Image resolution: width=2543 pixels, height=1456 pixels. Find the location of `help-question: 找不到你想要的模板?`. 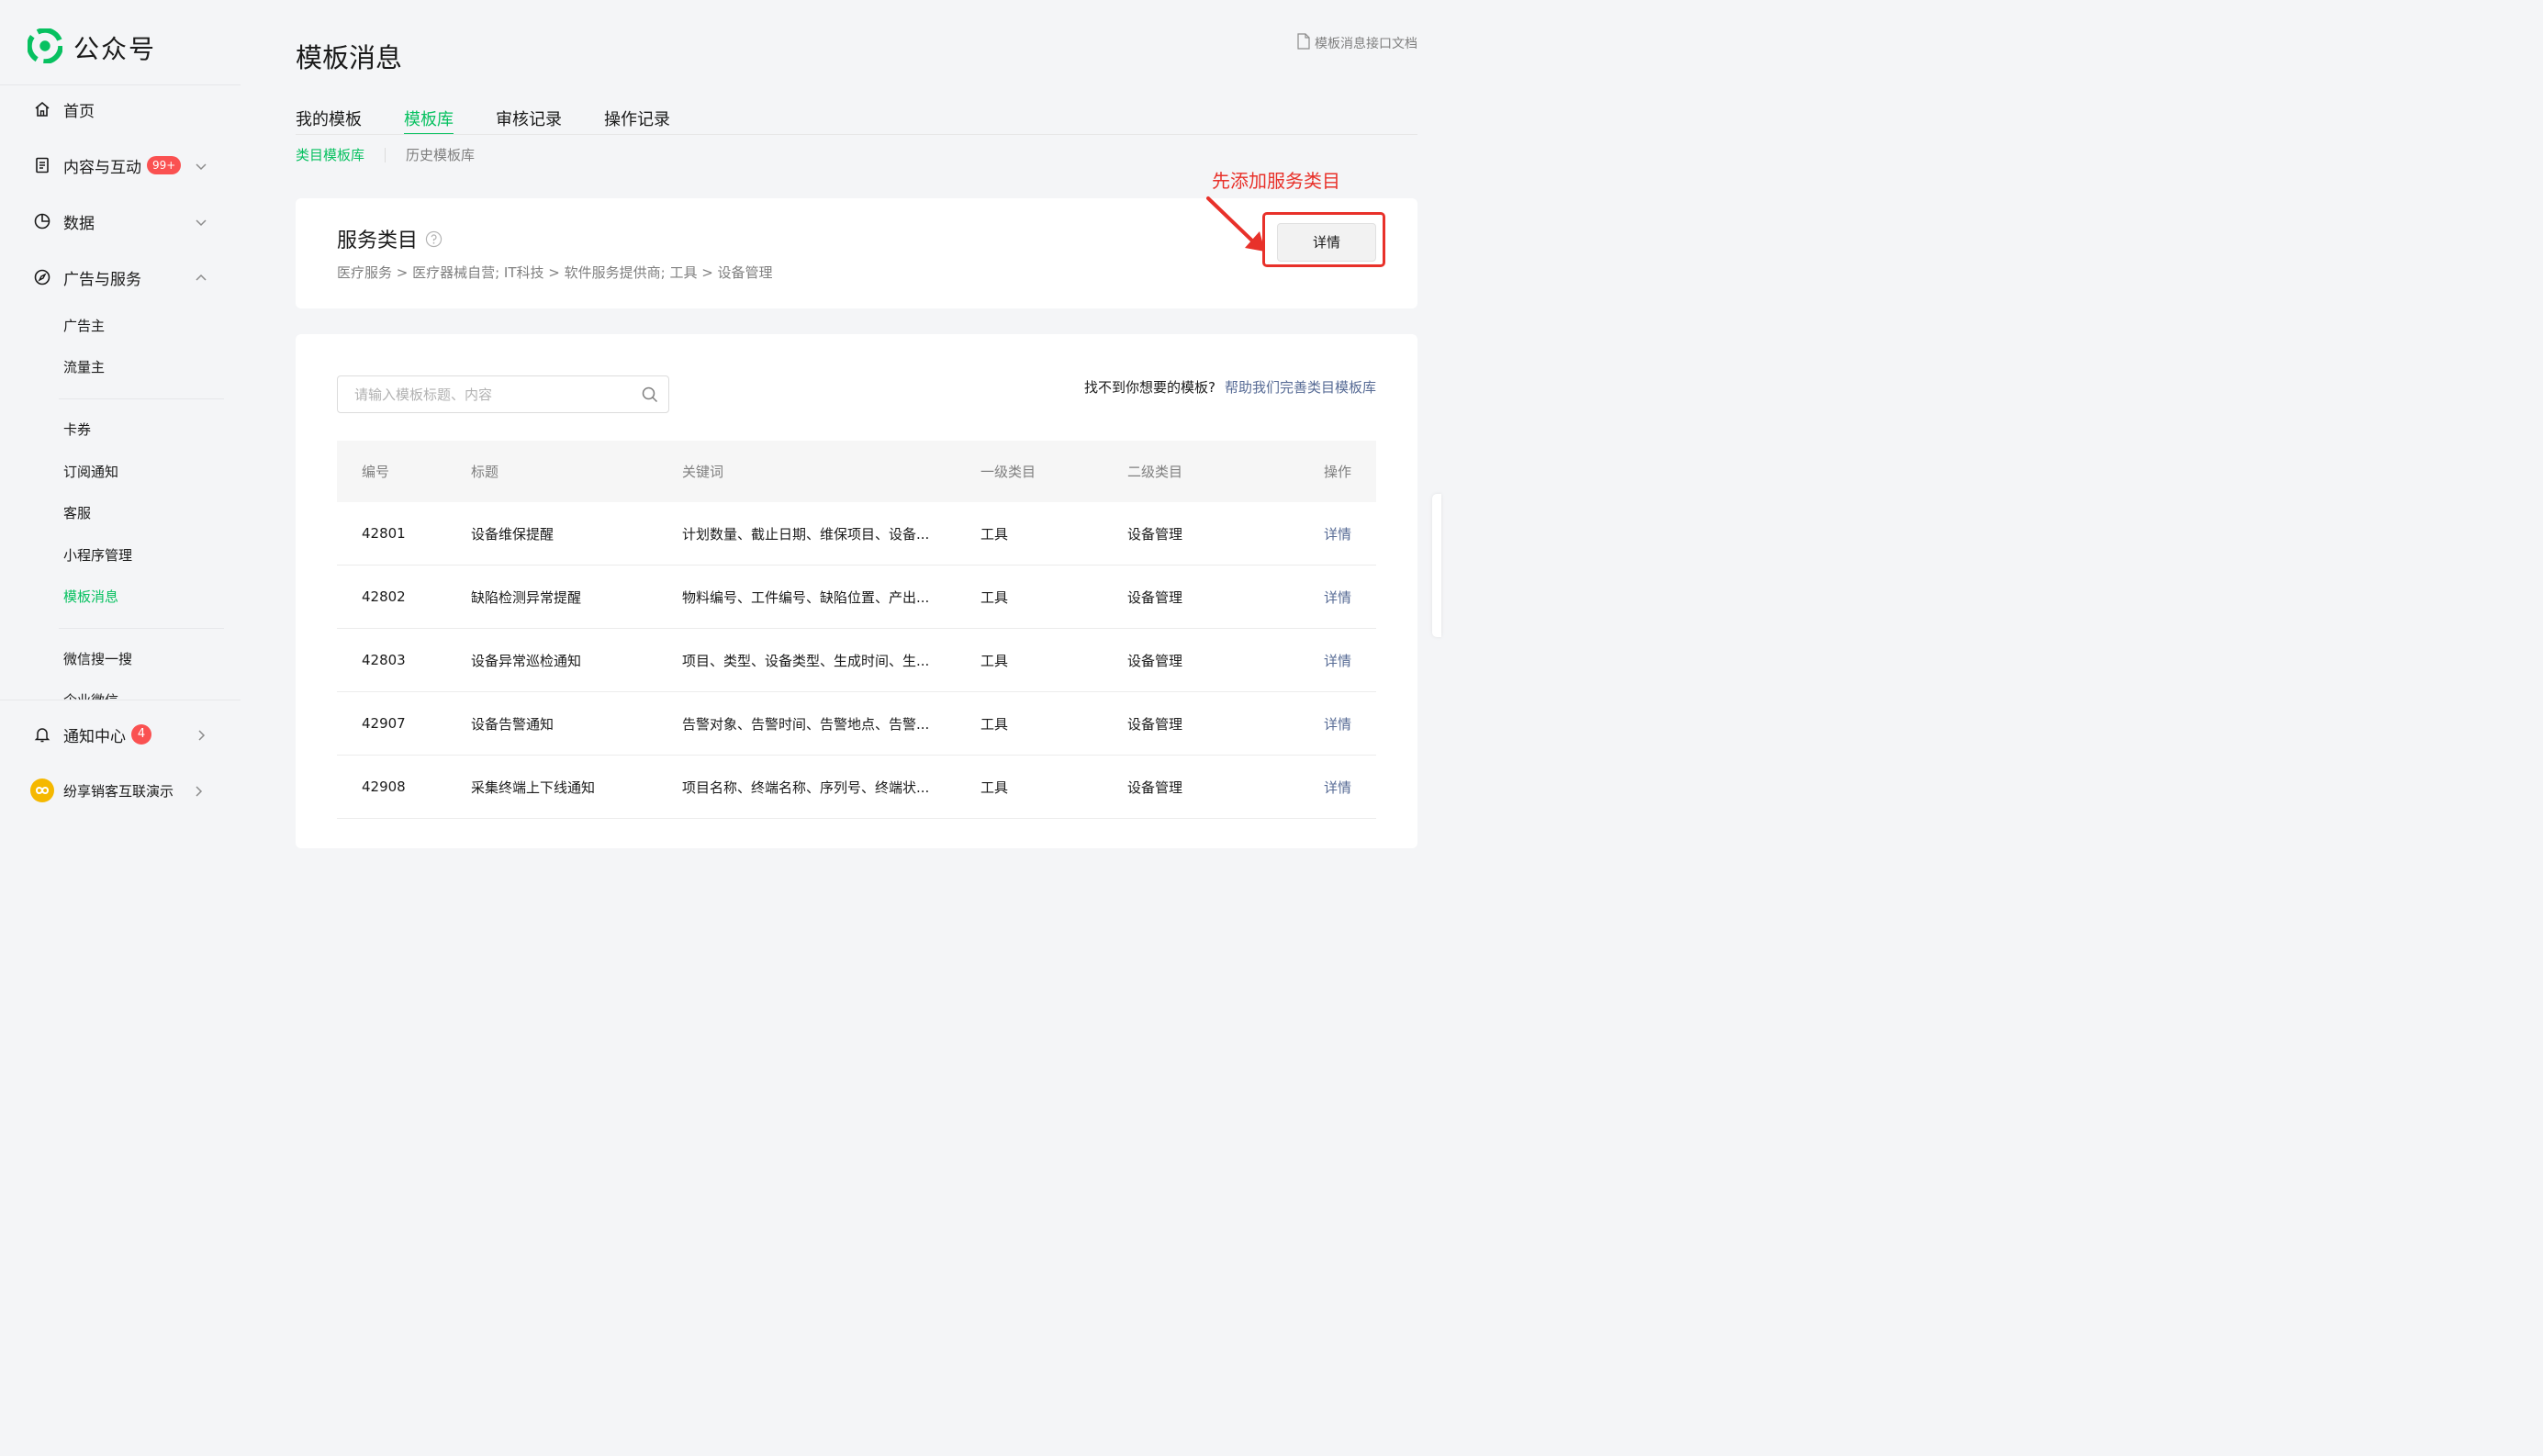

help-question: 找不到你想要的模板? is located at coordinates (1149, 387).